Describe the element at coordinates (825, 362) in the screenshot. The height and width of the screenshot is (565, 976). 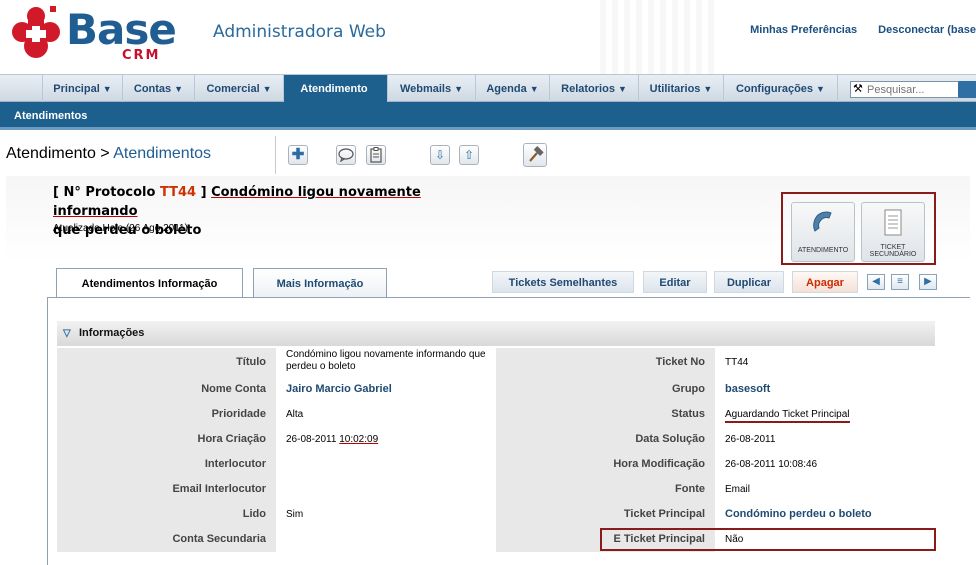
I see `field-value-ticket-no: TT44` at that location.